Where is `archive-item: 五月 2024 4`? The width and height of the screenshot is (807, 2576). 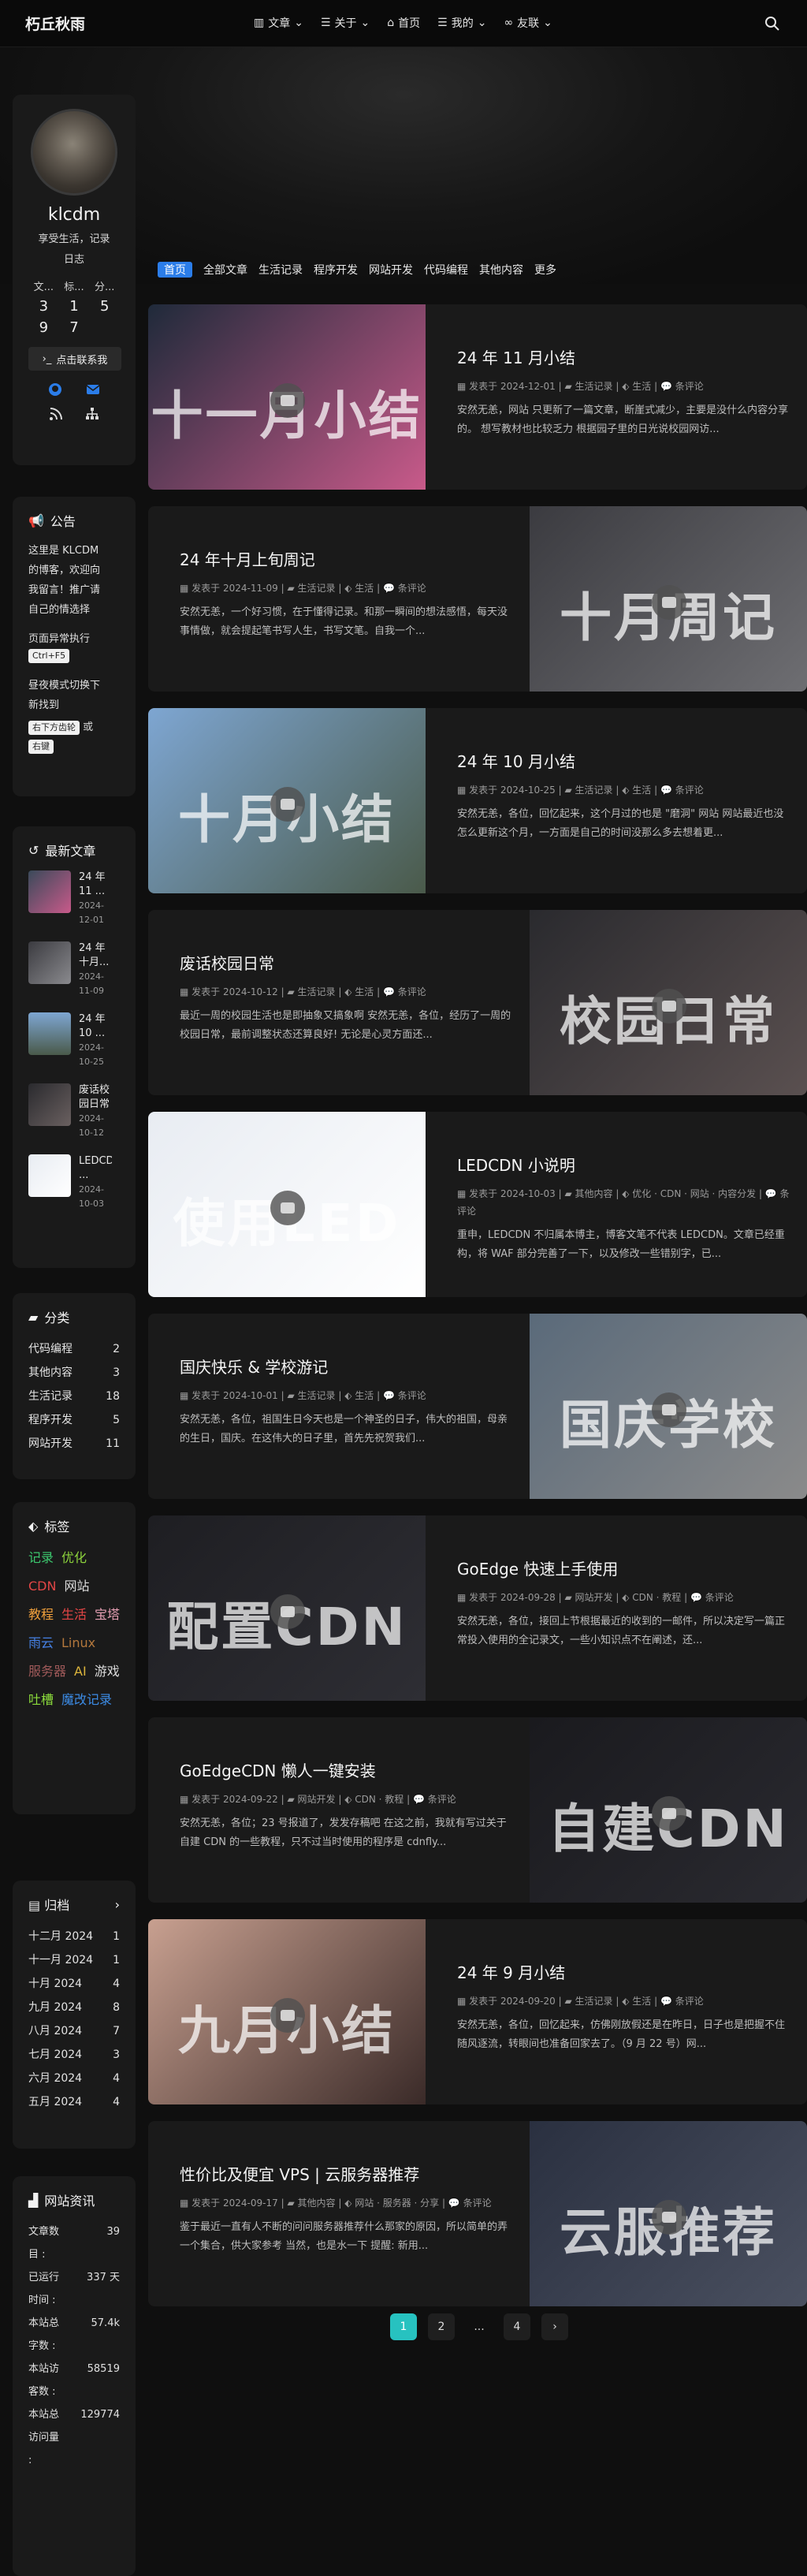 archive-item: 五月 2024 4 is located at coordinates (74, 2102).